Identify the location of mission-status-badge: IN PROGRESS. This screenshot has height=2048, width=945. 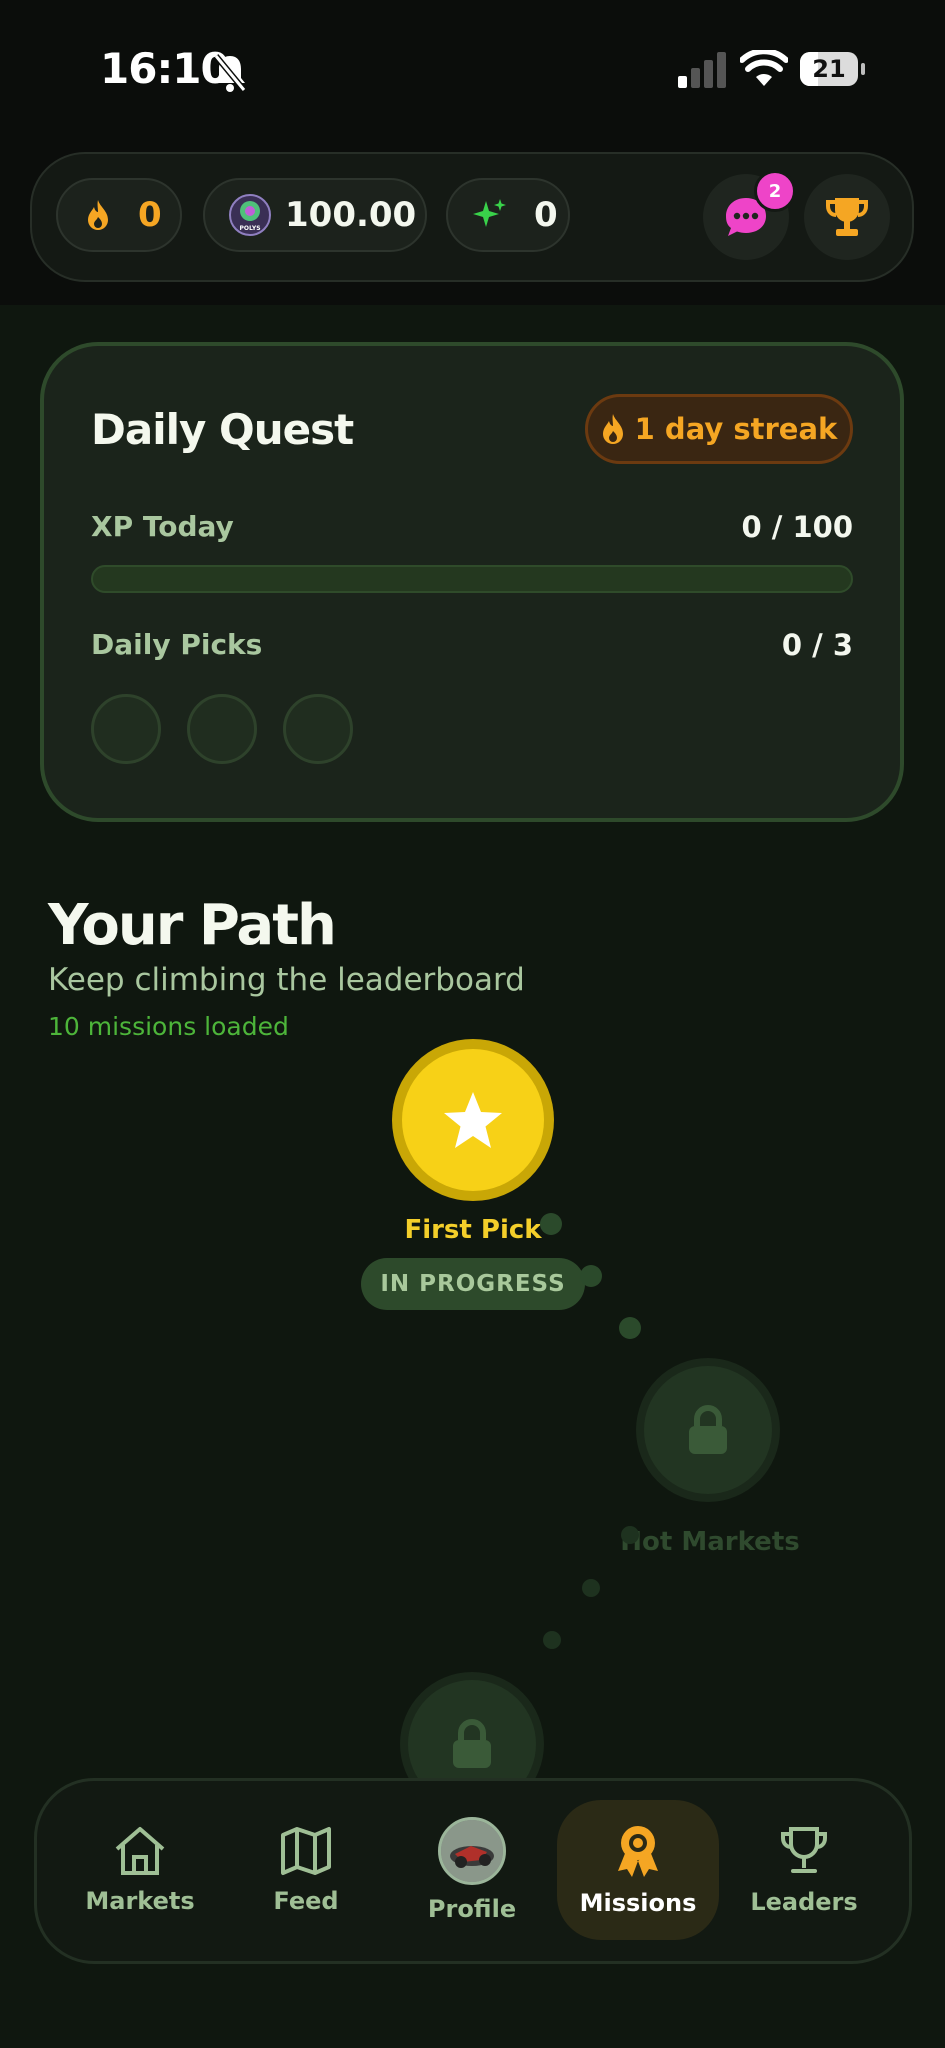
(473, 1284).